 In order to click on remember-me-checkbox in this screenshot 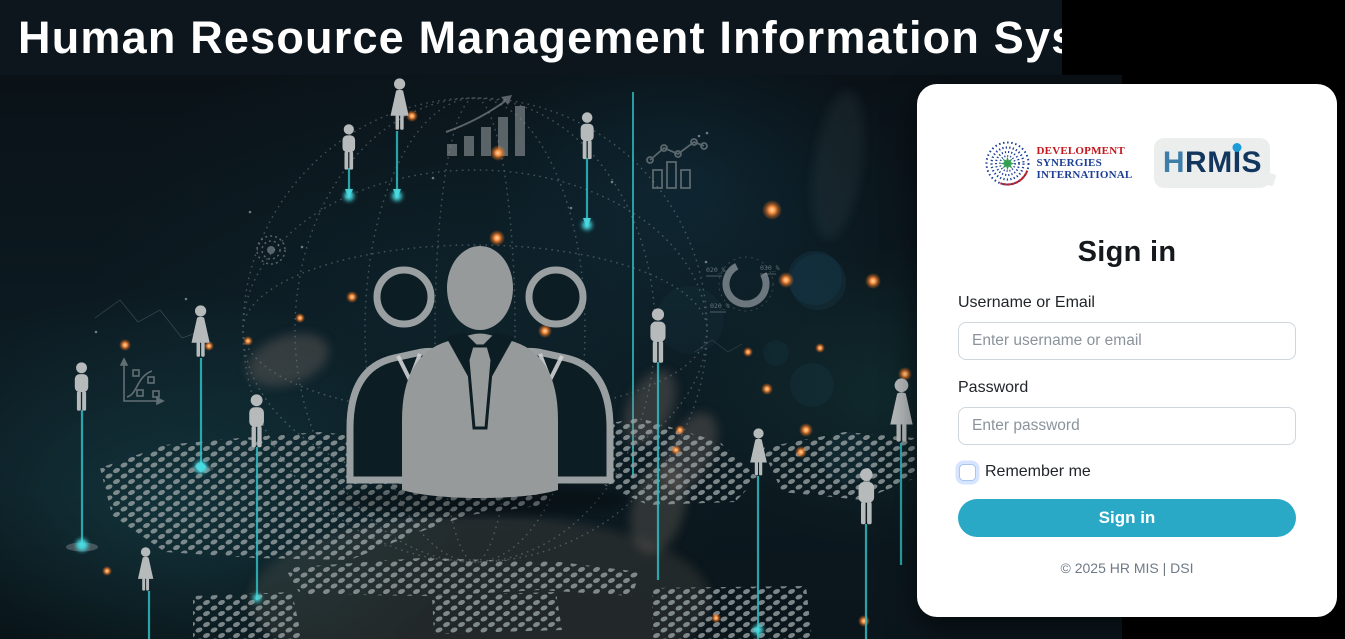, I will do `click(967, 472)`.